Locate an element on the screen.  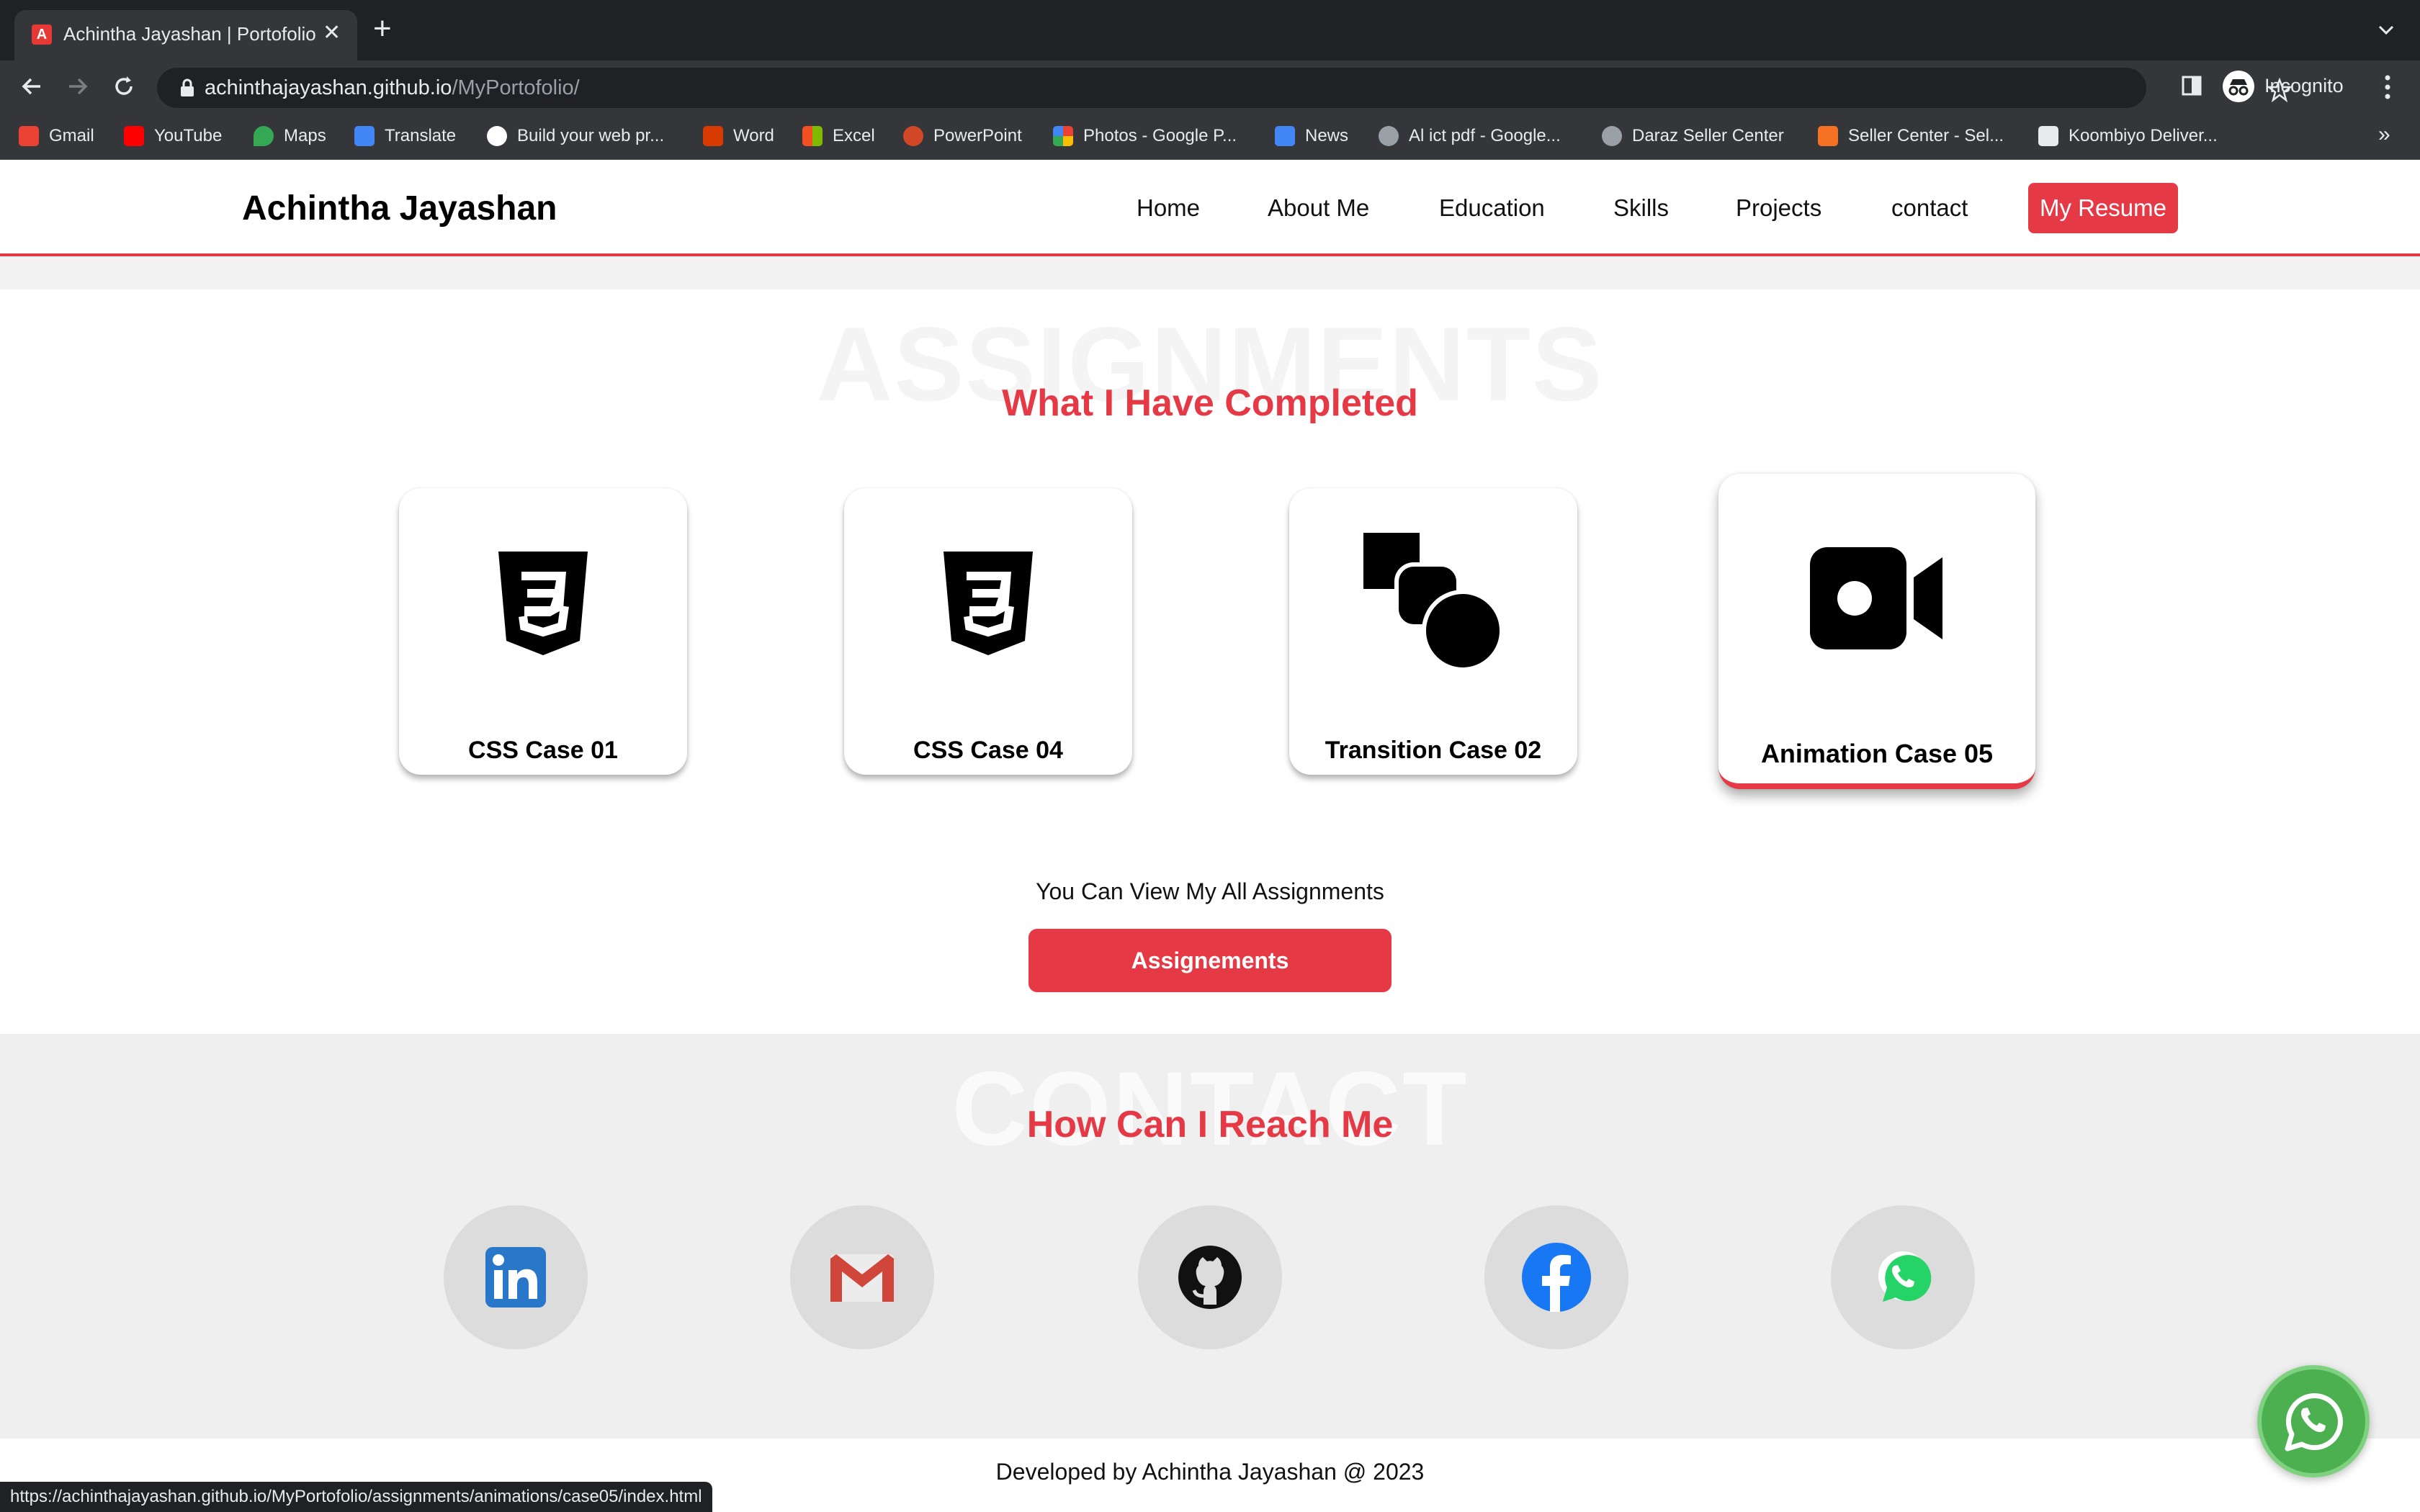
seller-center-icon is located at coordinates (1828, 136).